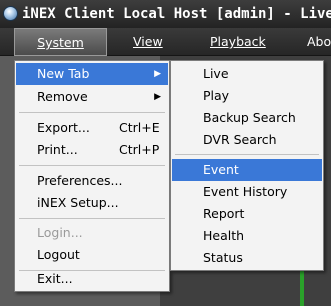 This screenshot has height=306, width=331. Describe the element at coordinates (224, 213) in the screenshot. I see `report-label: Report` at that location.